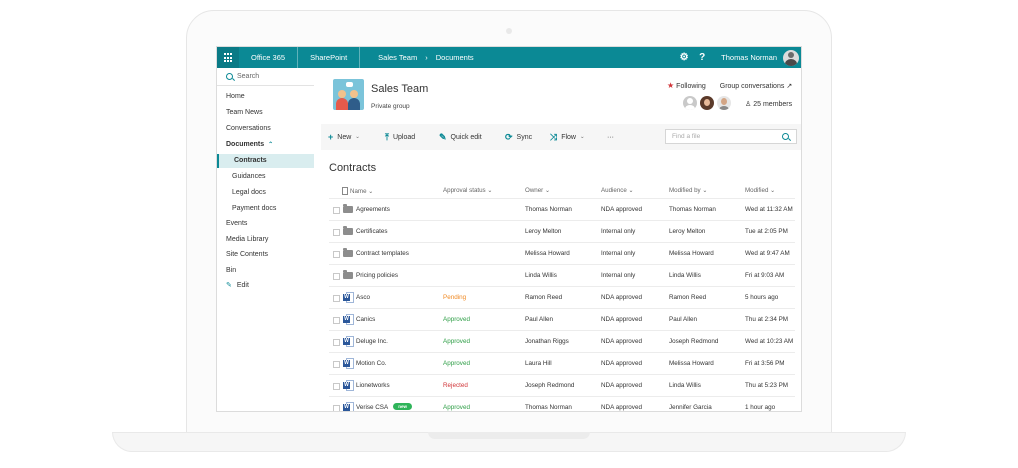 This screenshot has width=1018, height=468. I want to click on column-header-modified: Modified ⌄, so click(760, 190).